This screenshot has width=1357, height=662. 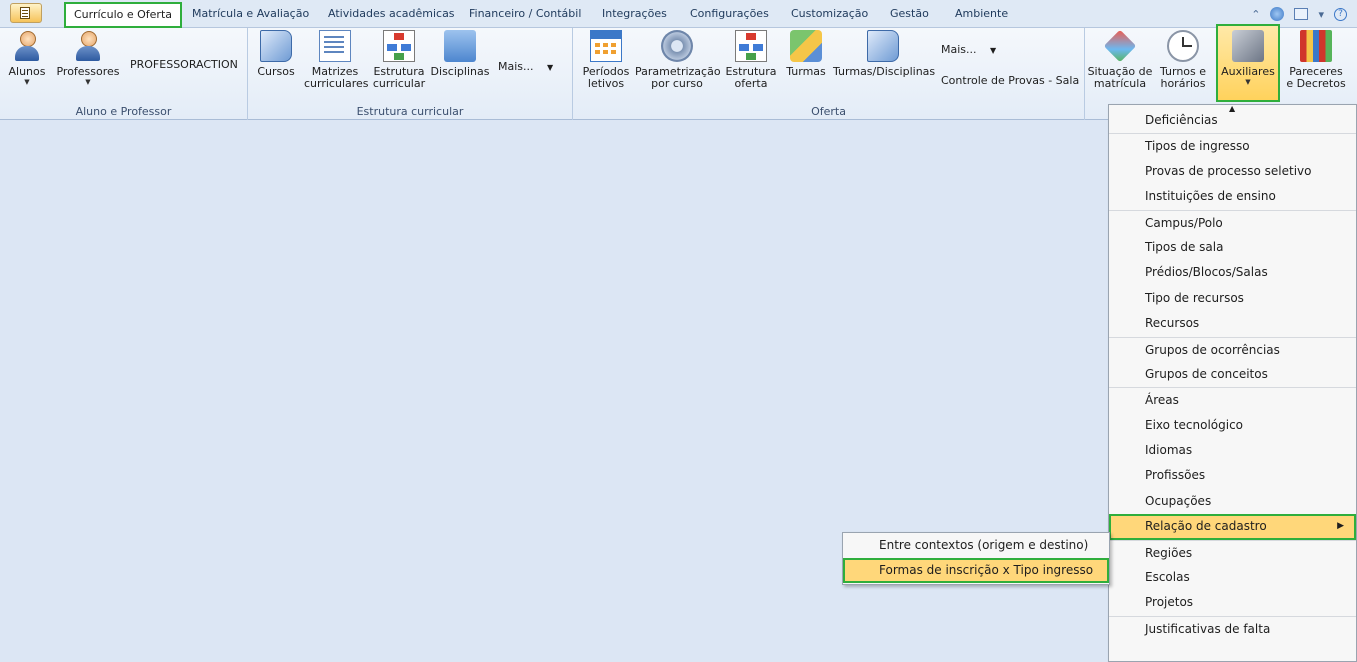 I want to click on menu-item: Grupos de conceitos, so click(x=1232, y=374).